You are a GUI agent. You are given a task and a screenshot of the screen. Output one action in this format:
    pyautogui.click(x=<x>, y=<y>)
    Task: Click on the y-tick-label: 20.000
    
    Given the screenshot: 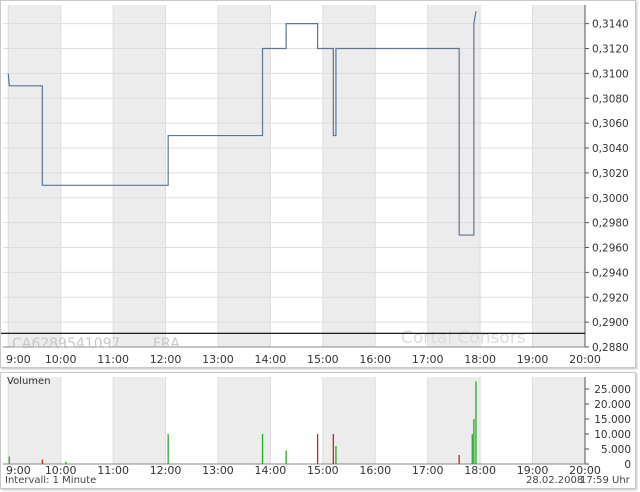 What is the action you would take?
    pyautogui.click(x=612, y=405)
    